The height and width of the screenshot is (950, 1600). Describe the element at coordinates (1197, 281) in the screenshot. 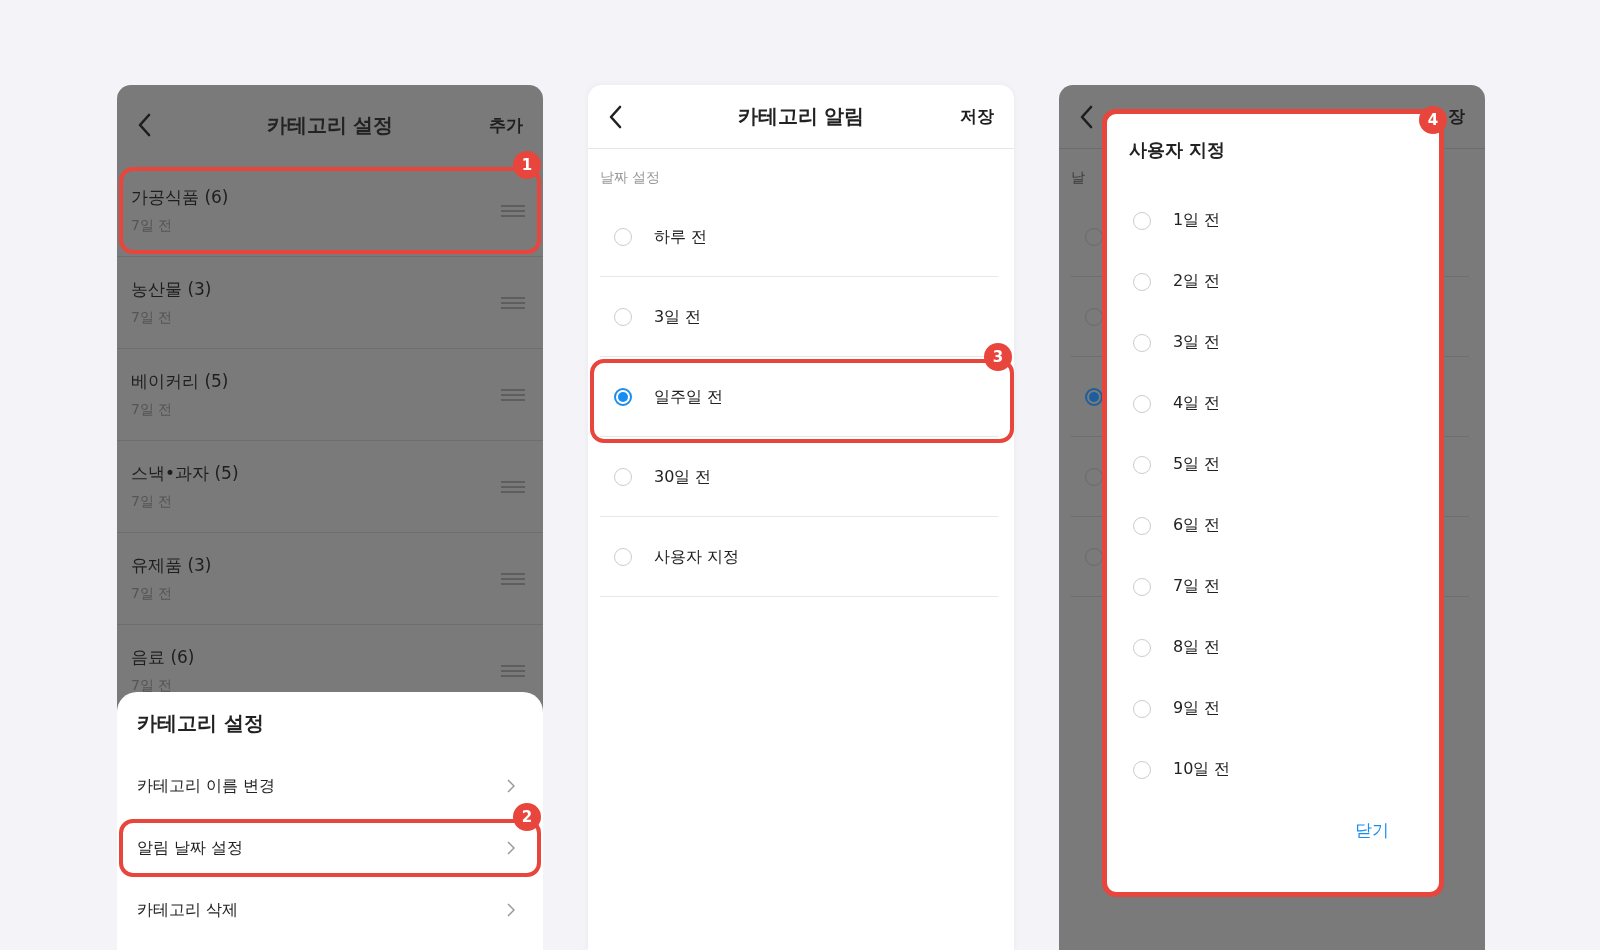

I see `option-label: 2일 전` at that location.